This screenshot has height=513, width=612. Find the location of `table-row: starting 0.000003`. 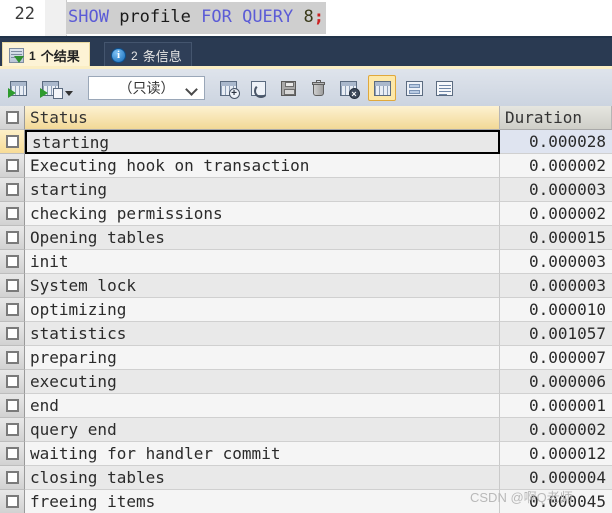

table-row: starting 0.000003 is located at coordinates (306, 190).